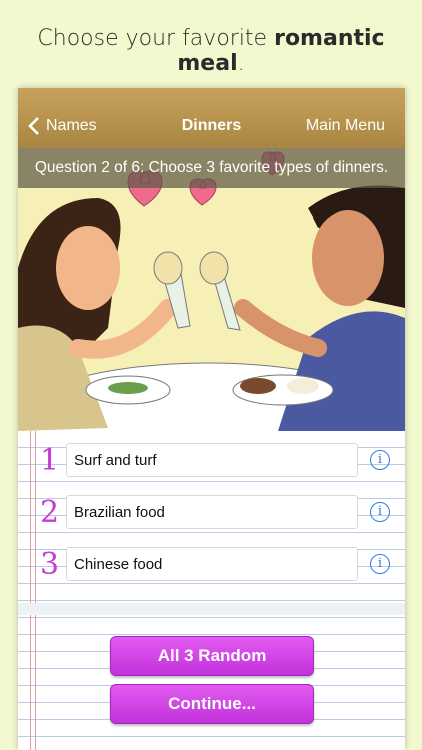 The width and height of the screenshot is (422, 750). Describe the element at coordinates (156, 38) in the screenshot. I see `headline-prefix: Choose your favorite` at that location.